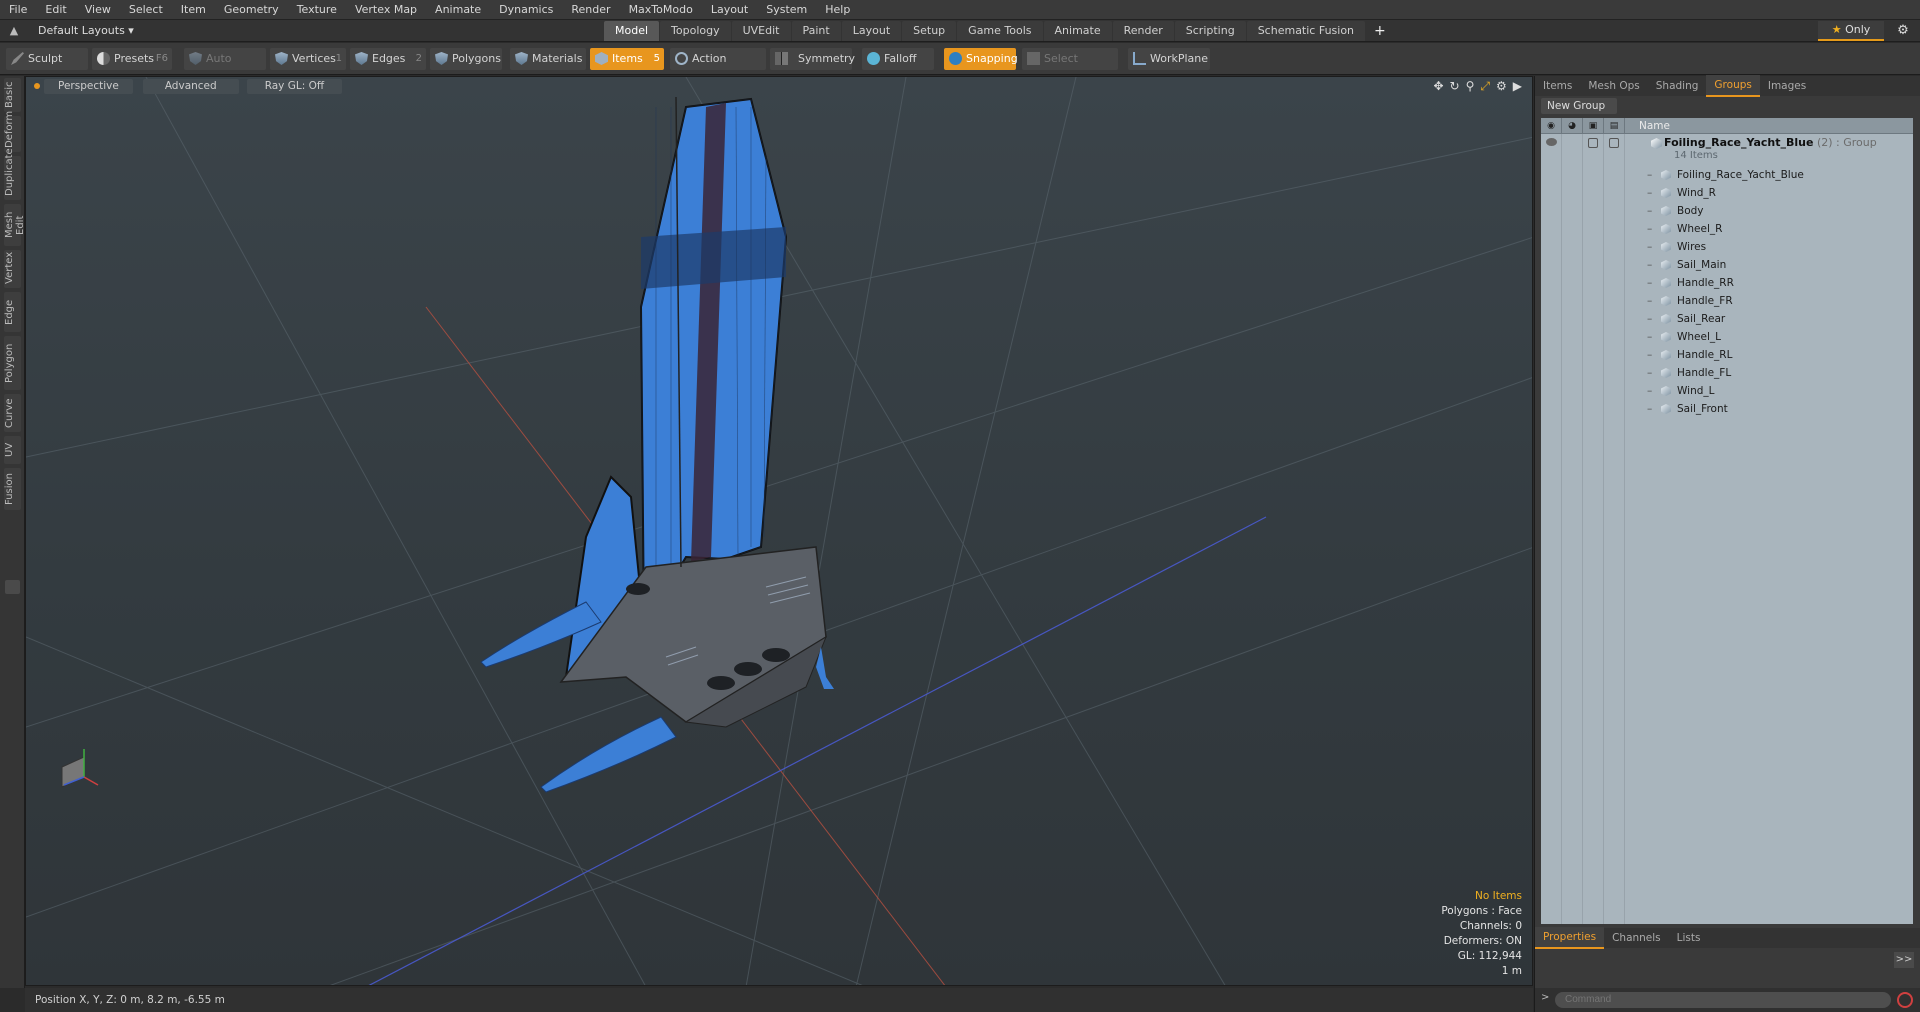 The width and height of the screenshot is (1920, 1012). What do you see at coordinates (12, 413) in the screenshot?
I see `left-tab-curve: Curve` at bounding box center [12, 413].